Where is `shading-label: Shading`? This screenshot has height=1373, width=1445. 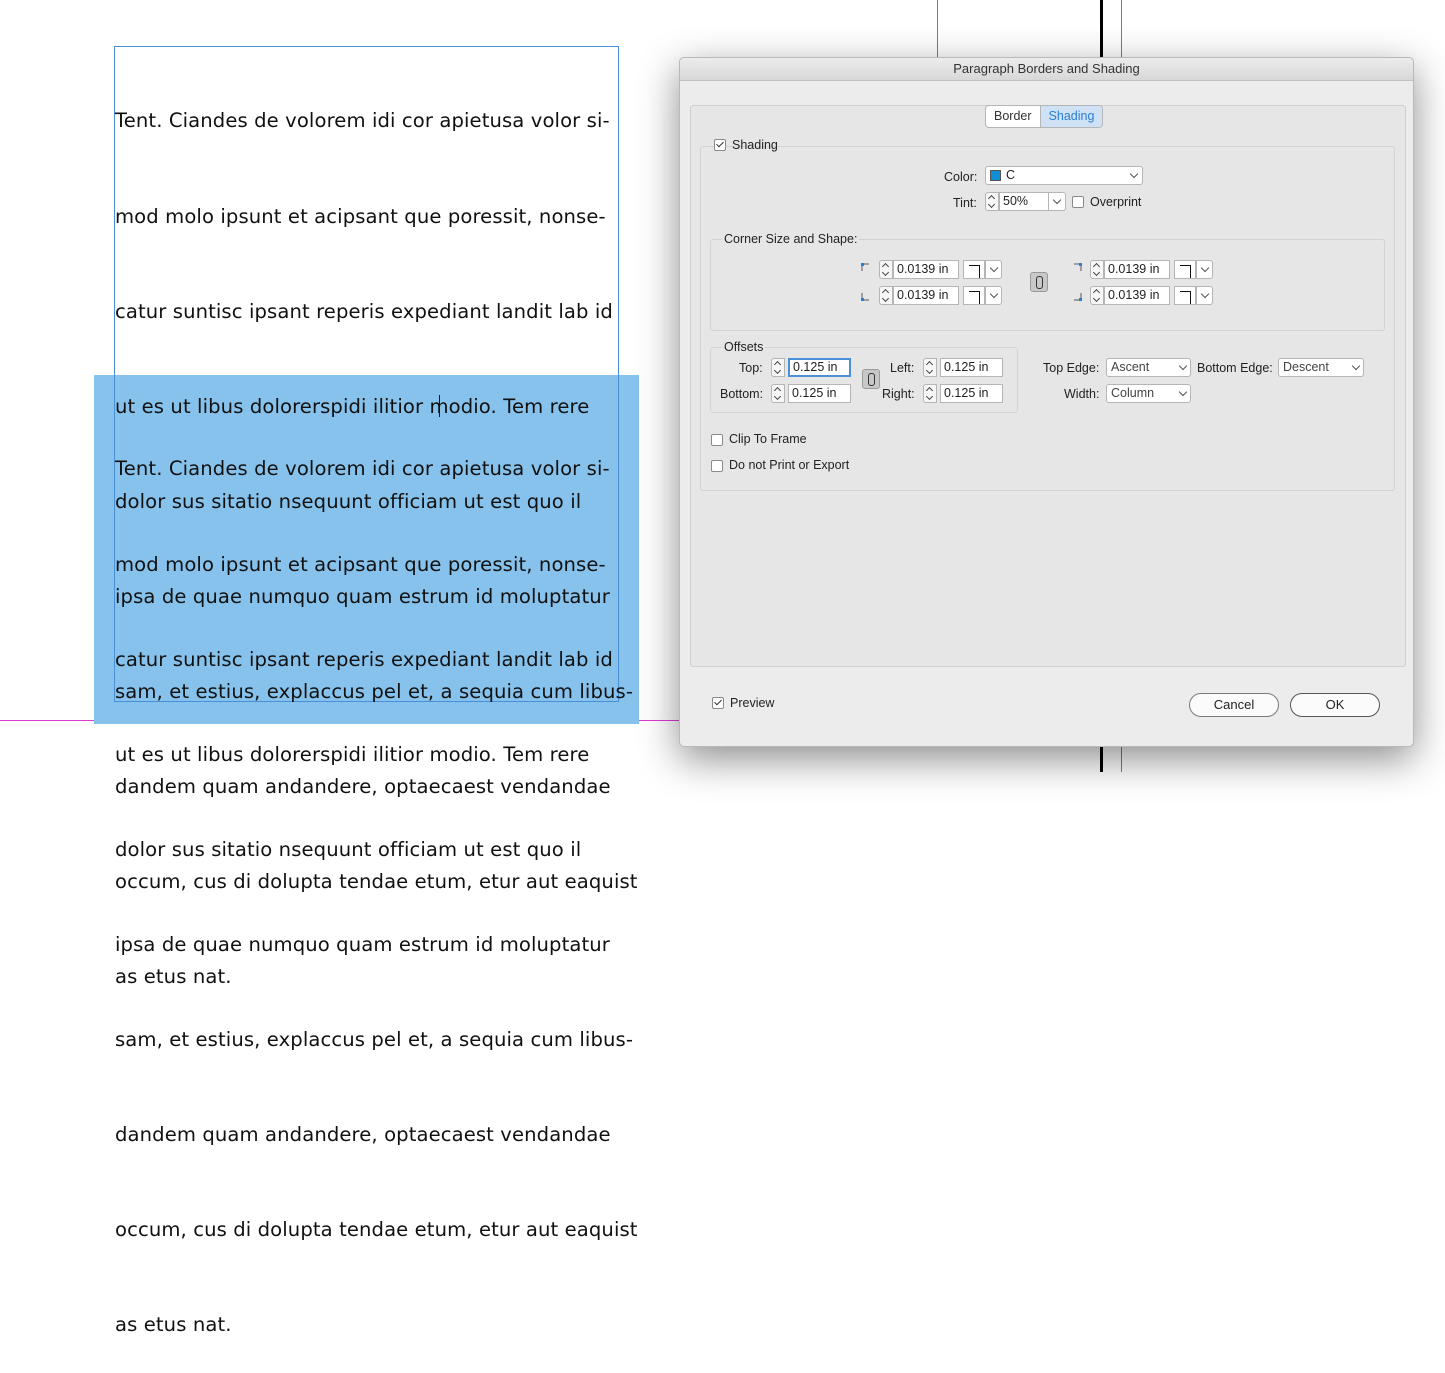 shading-label: Shading is located at coordinates (755, 145).